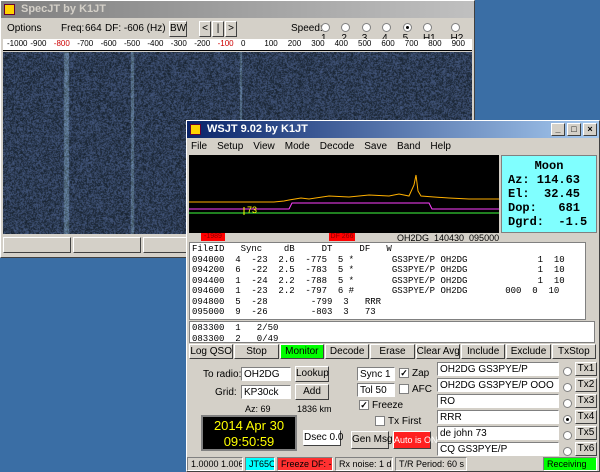 The width and height of the screenshot is (600, 472). What do you see at coordinates (337, 146) in the screenshot?
I see `menu-decode: Decode` at bounding box center [337, 146].